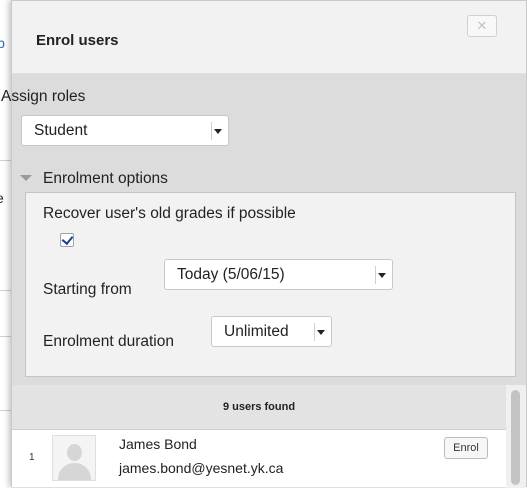 The image size is (527, 488). I want to click on avatar-head, so click(74, 452).